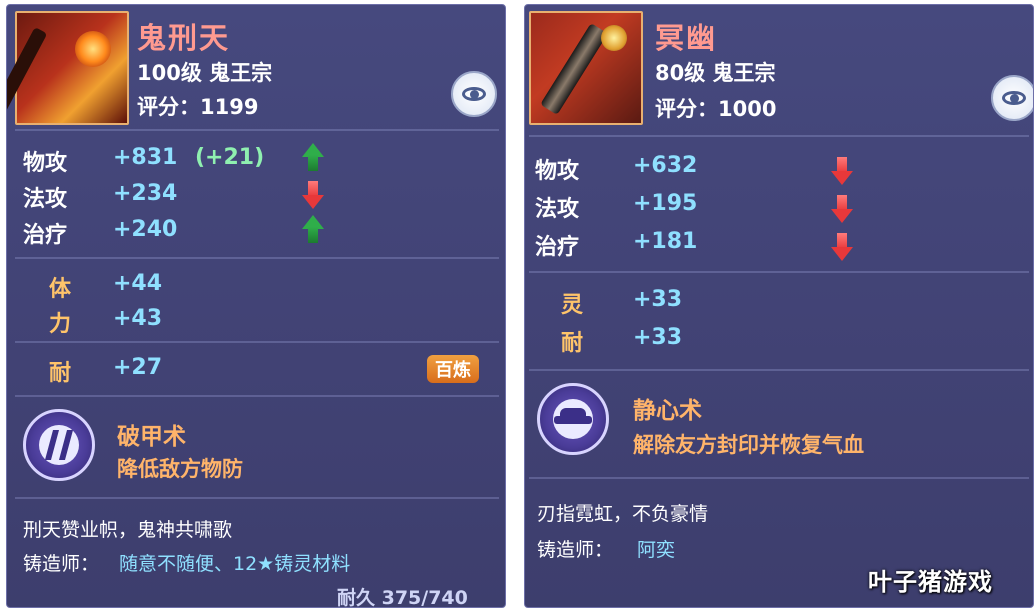 The height and width of the screenshot is (612, 1034). What do you see at coordinates (623, 514) in the screenshot?
I see `flavor-text: 刃指霓虹，不负豪情` at bounding box center [623, 514].